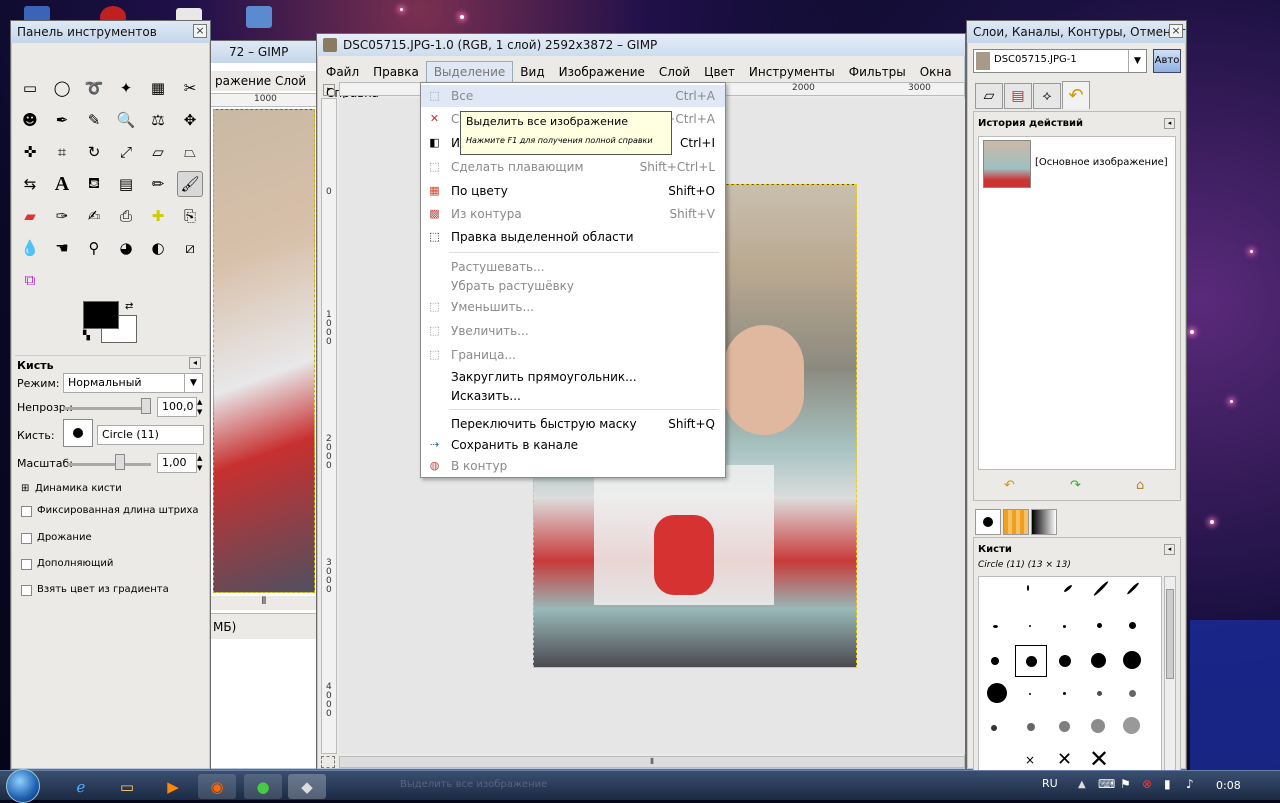 This screenshot has width=1280, height=803. Describe the element at coordinates (573, 445) in the screenshot. I see `menu-item-save-to-channel: ⇢ Сохранить в канале` at that location.